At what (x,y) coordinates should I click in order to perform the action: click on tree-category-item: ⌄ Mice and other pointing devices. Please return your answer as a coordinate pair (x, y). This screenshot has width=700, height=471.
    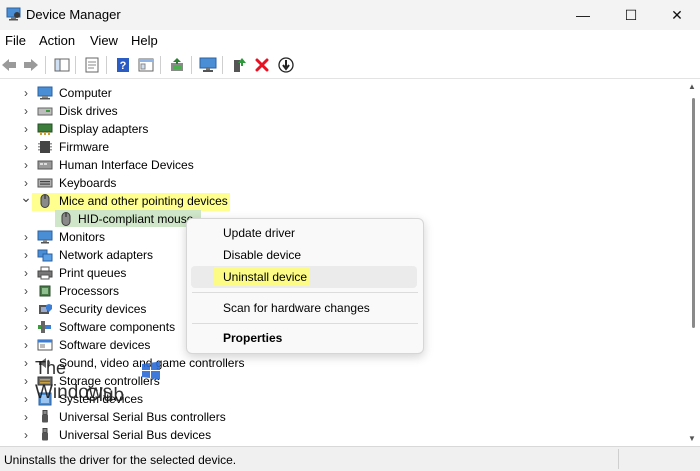
    Looking at the image, I should click on (343, 199).